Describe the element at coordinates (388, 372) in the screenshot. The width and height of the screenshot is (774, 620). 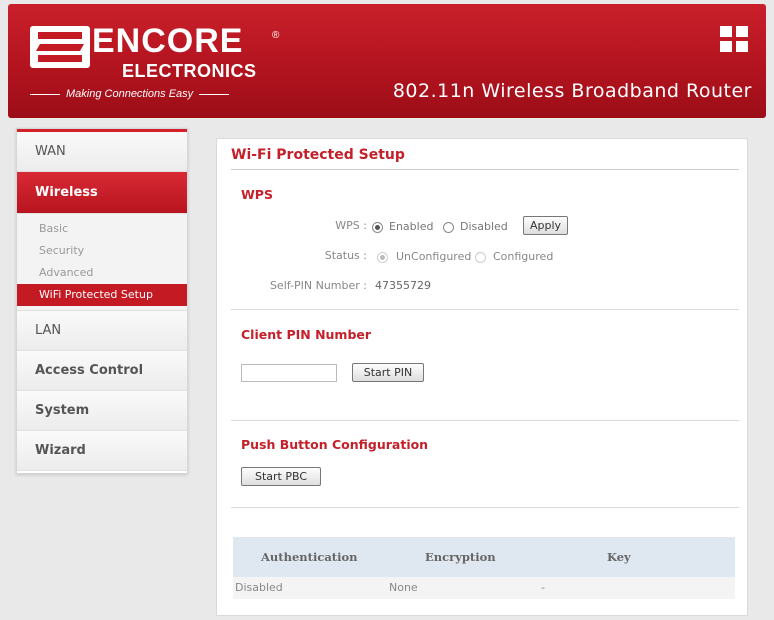
I see `start-pin-button: Start PIN` at that location.